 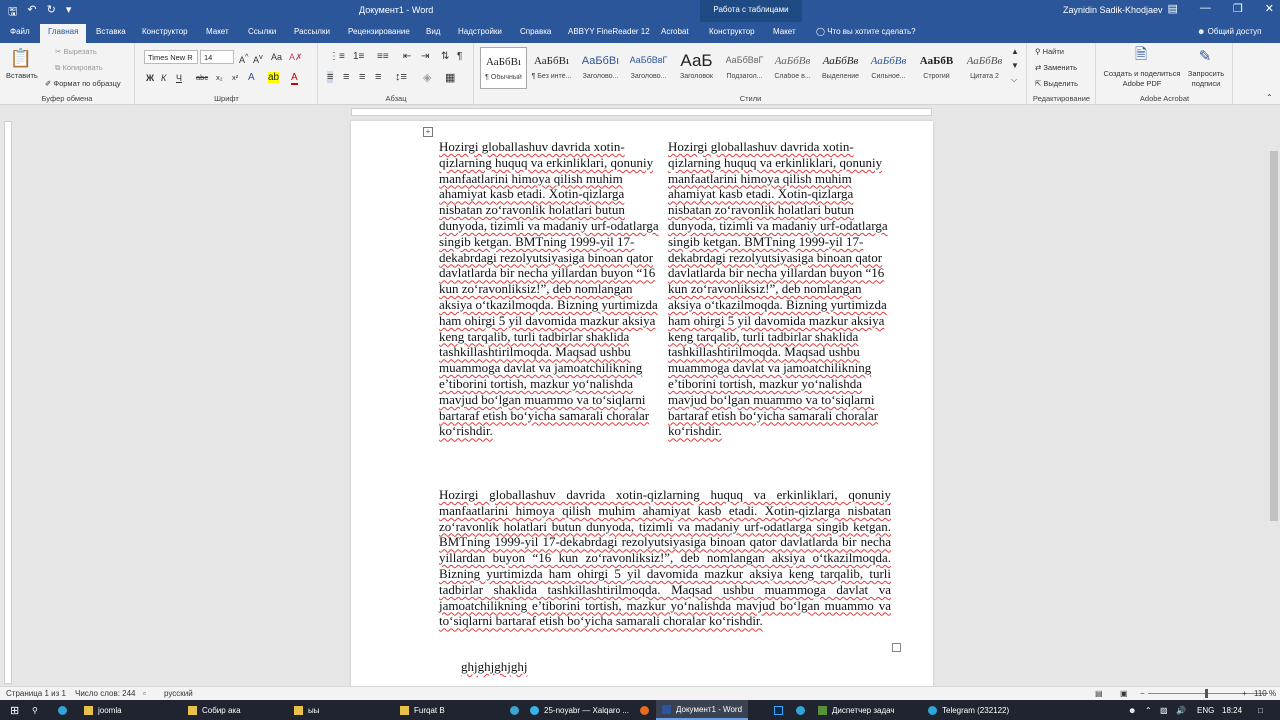 What do you see at coordinates (358, 56) in the screenshot?
I see `numbering-icon: 1≡` at bounding box center [358, 56].